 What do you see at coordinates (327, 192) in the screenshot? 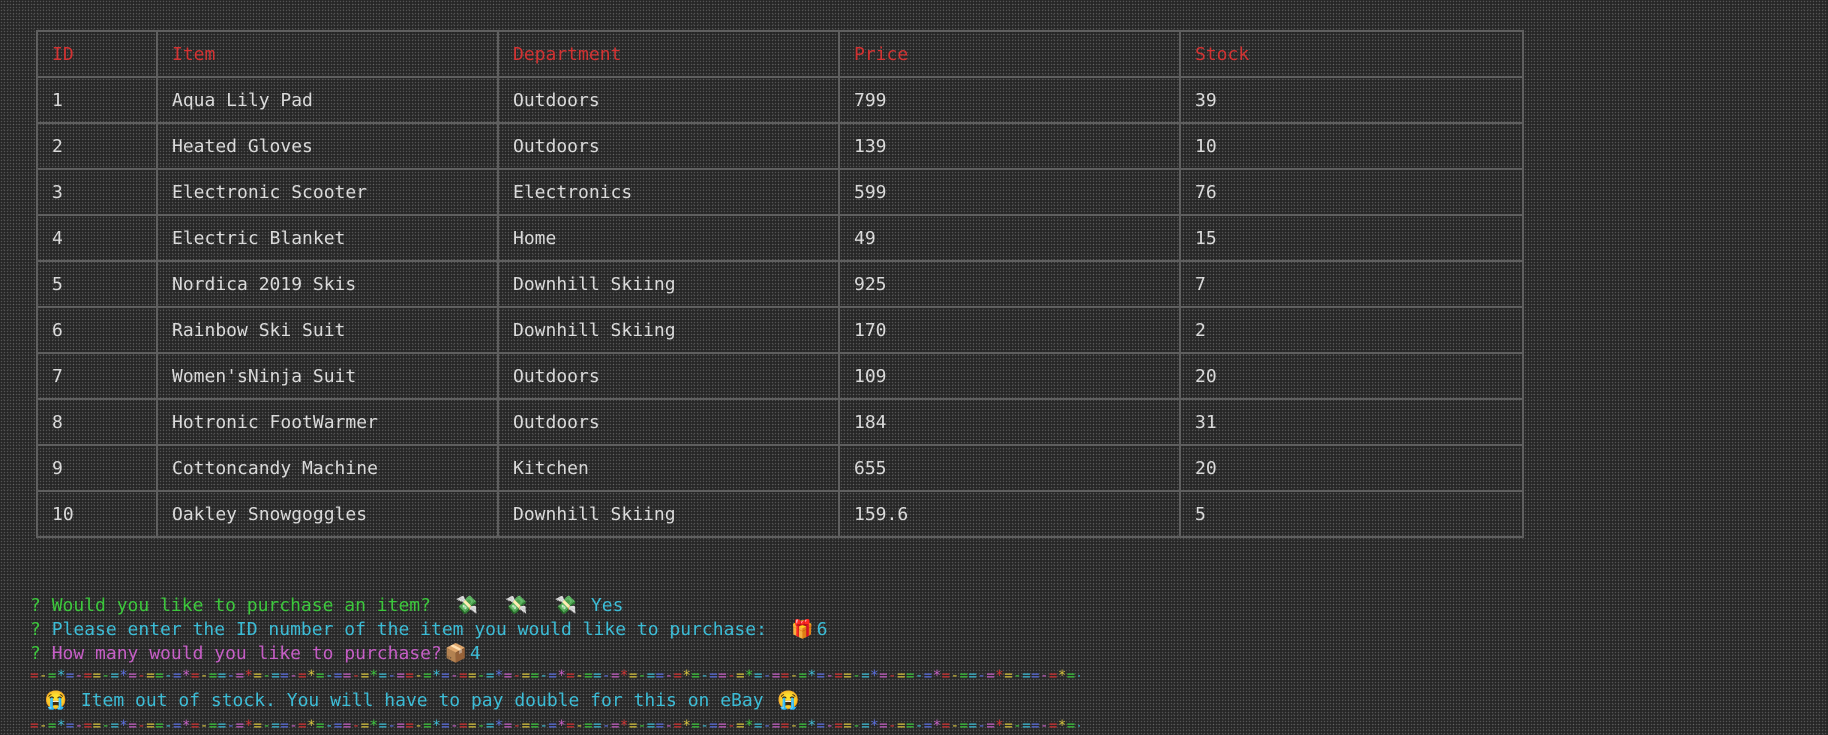
I see `cell-item: Electronic Scooter` at bounding box center [327, 192].